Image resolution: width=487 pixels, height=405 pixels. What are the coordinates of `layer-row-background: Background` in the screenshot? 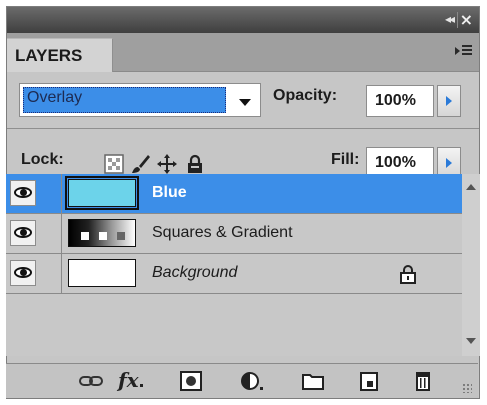 It's located at (234, 274).